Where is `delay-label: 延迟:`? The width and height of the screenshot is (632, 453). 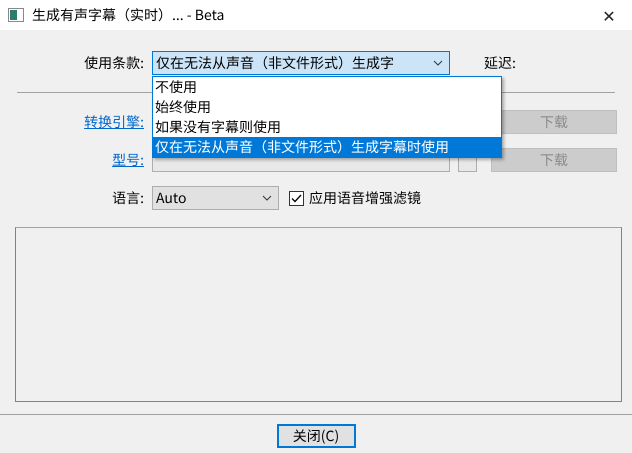 delay-label: 延迟: is located at coordinates (500, 63).